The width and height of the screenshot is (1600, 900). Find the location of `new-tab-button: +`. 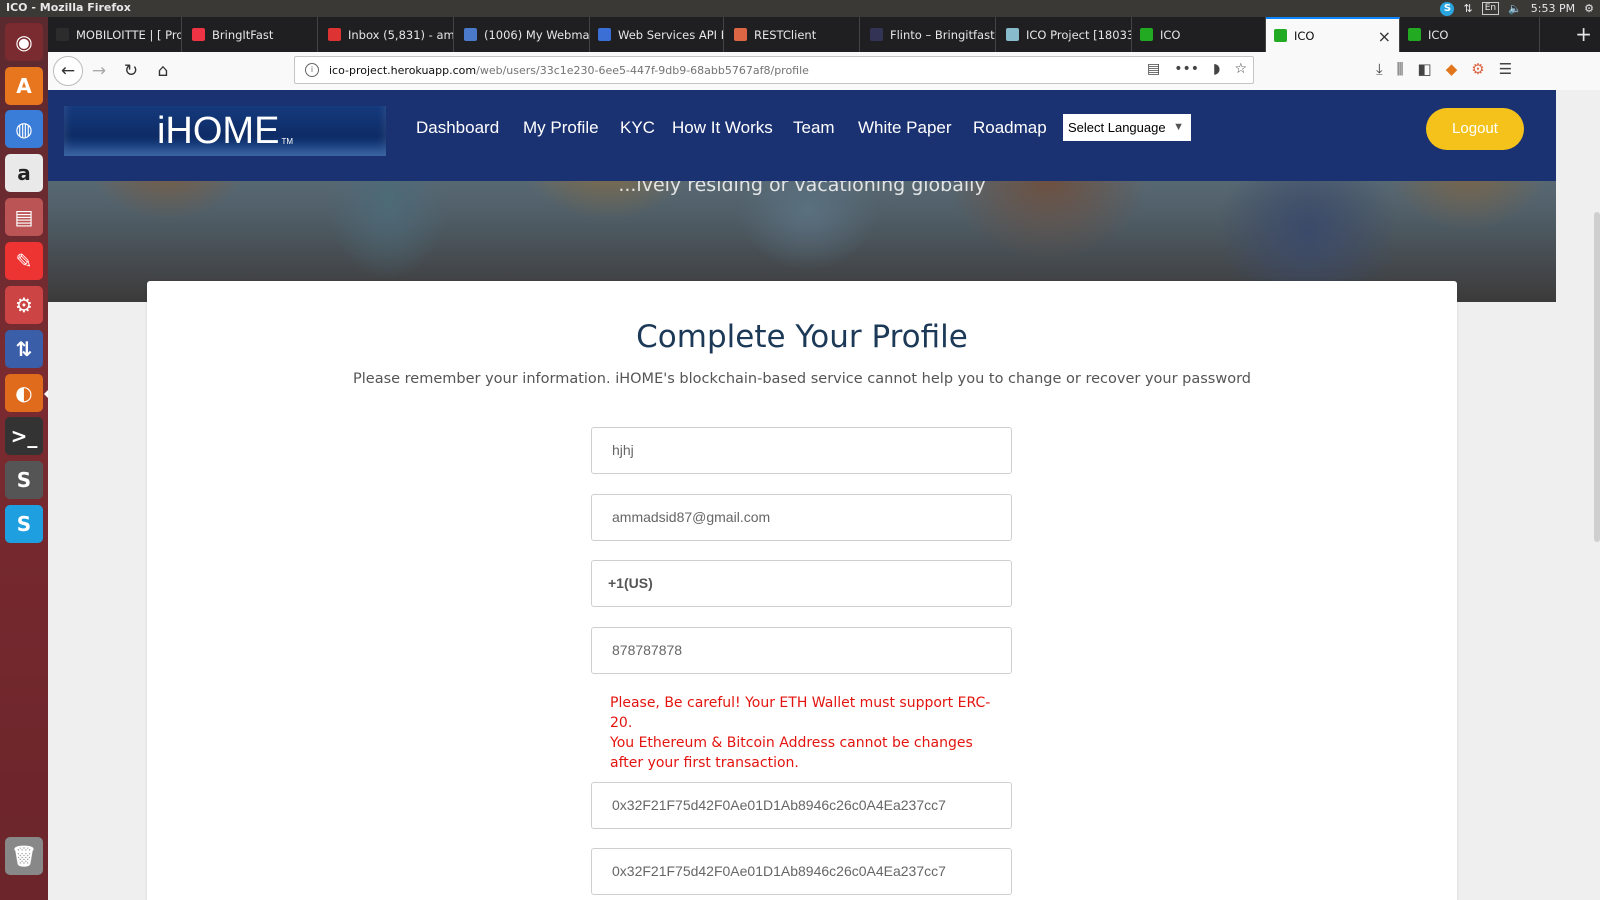

new-tab-button: + is located at coordinates (1583, 34).